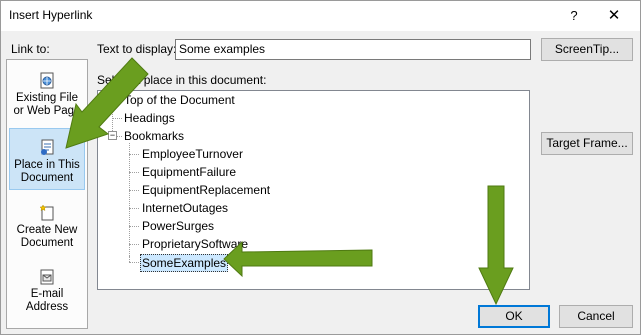  What do you see at coordinates (47, 294) in the screenshot?
I see `link-email-line1: E-mail` at bounding box center [47, 294].